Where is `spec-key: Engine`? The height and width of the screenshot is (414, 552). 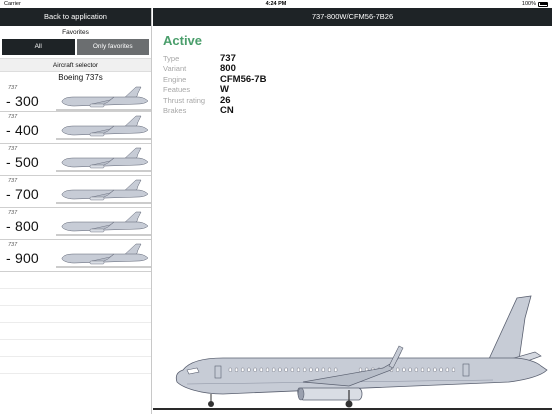
spec-key: Engine is located at coordinates (175, 79).